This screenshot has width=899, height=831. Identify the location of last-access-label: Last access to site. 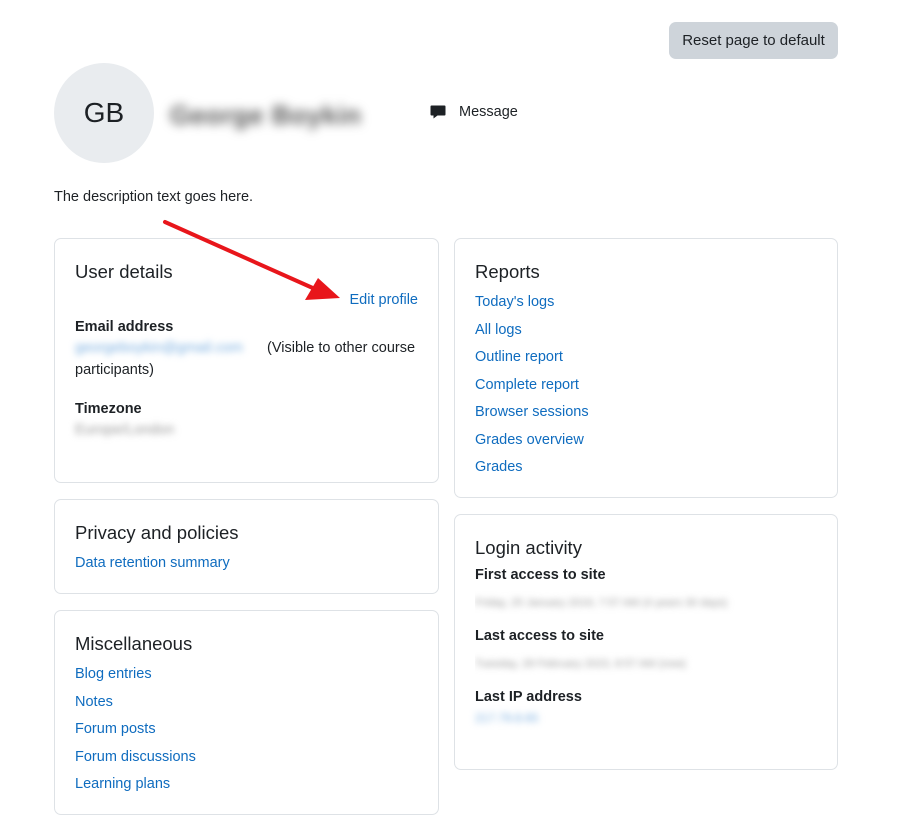
(539, 636).